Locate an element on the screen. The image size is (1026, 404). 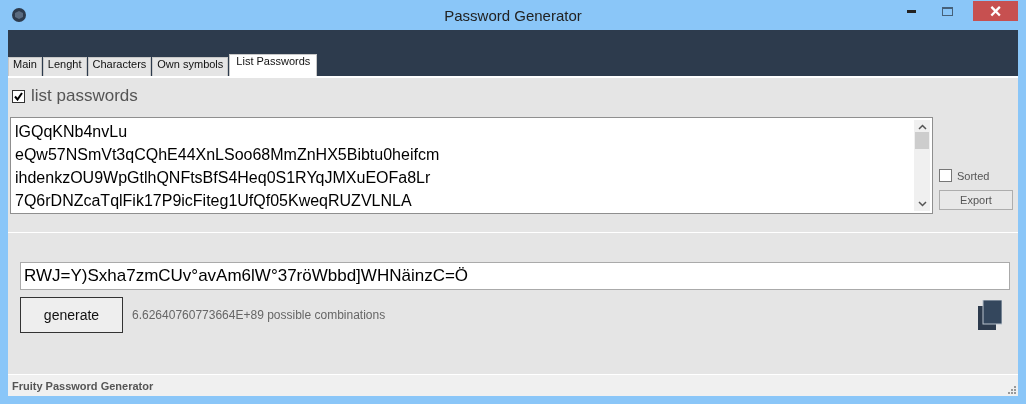
list-item: lGQqKNb4nvLu is located at coordinates (461, 131).